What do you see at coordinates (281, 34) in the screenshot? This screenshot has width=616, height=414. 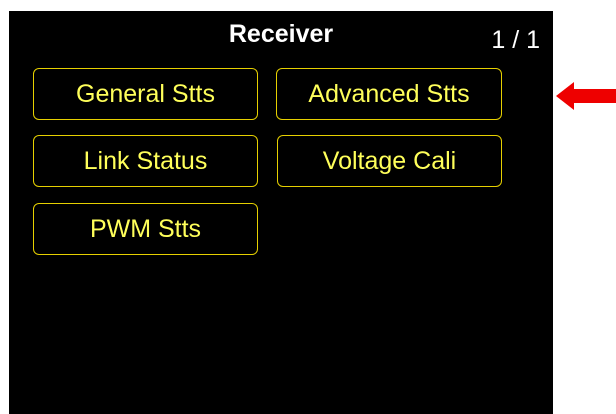 I see `screen-title: Receiver` at bounding box center [281, 34].